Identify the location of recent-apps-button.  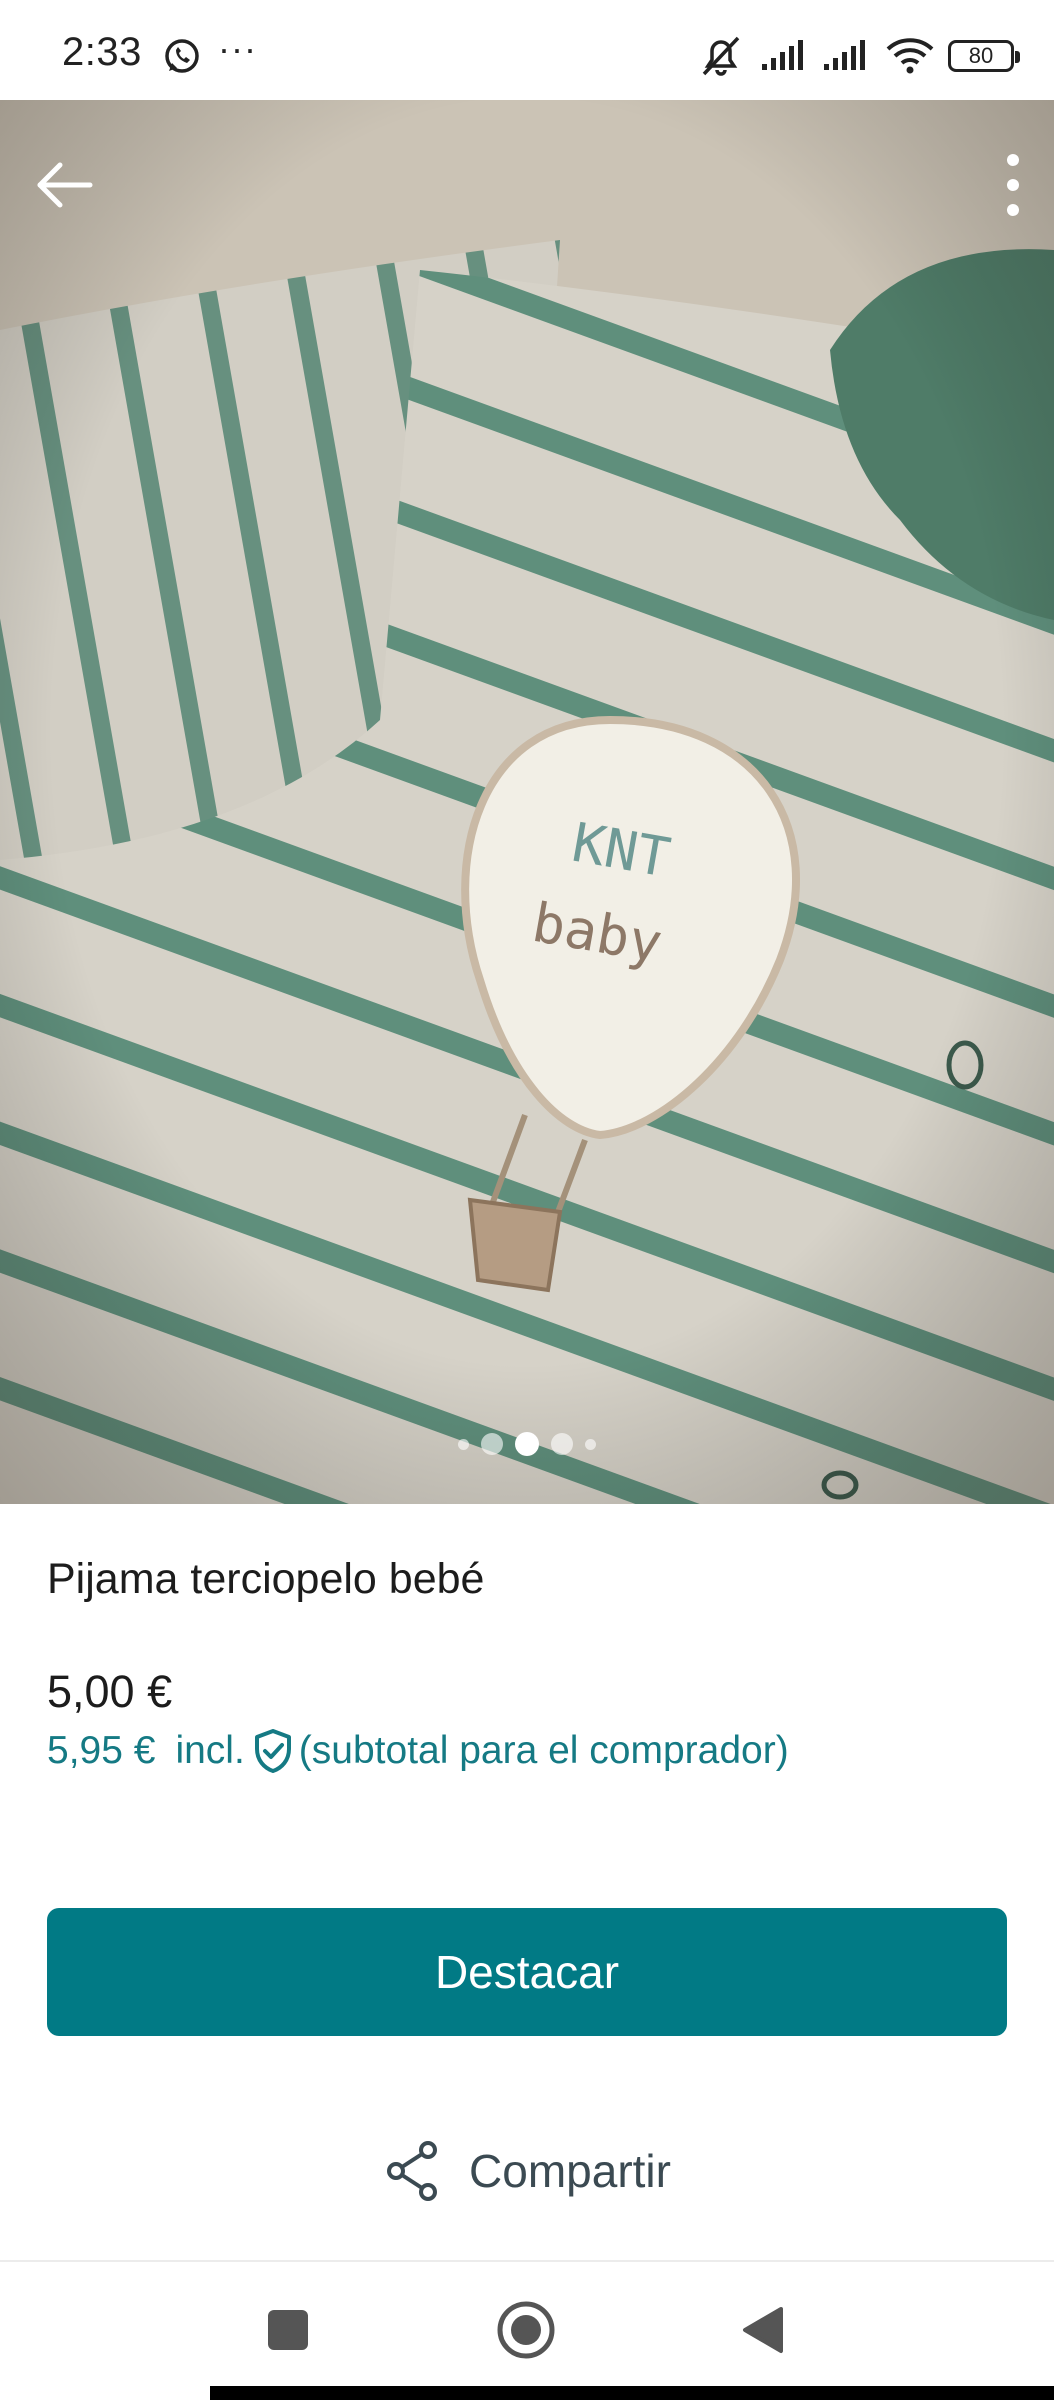
(288, 2330).